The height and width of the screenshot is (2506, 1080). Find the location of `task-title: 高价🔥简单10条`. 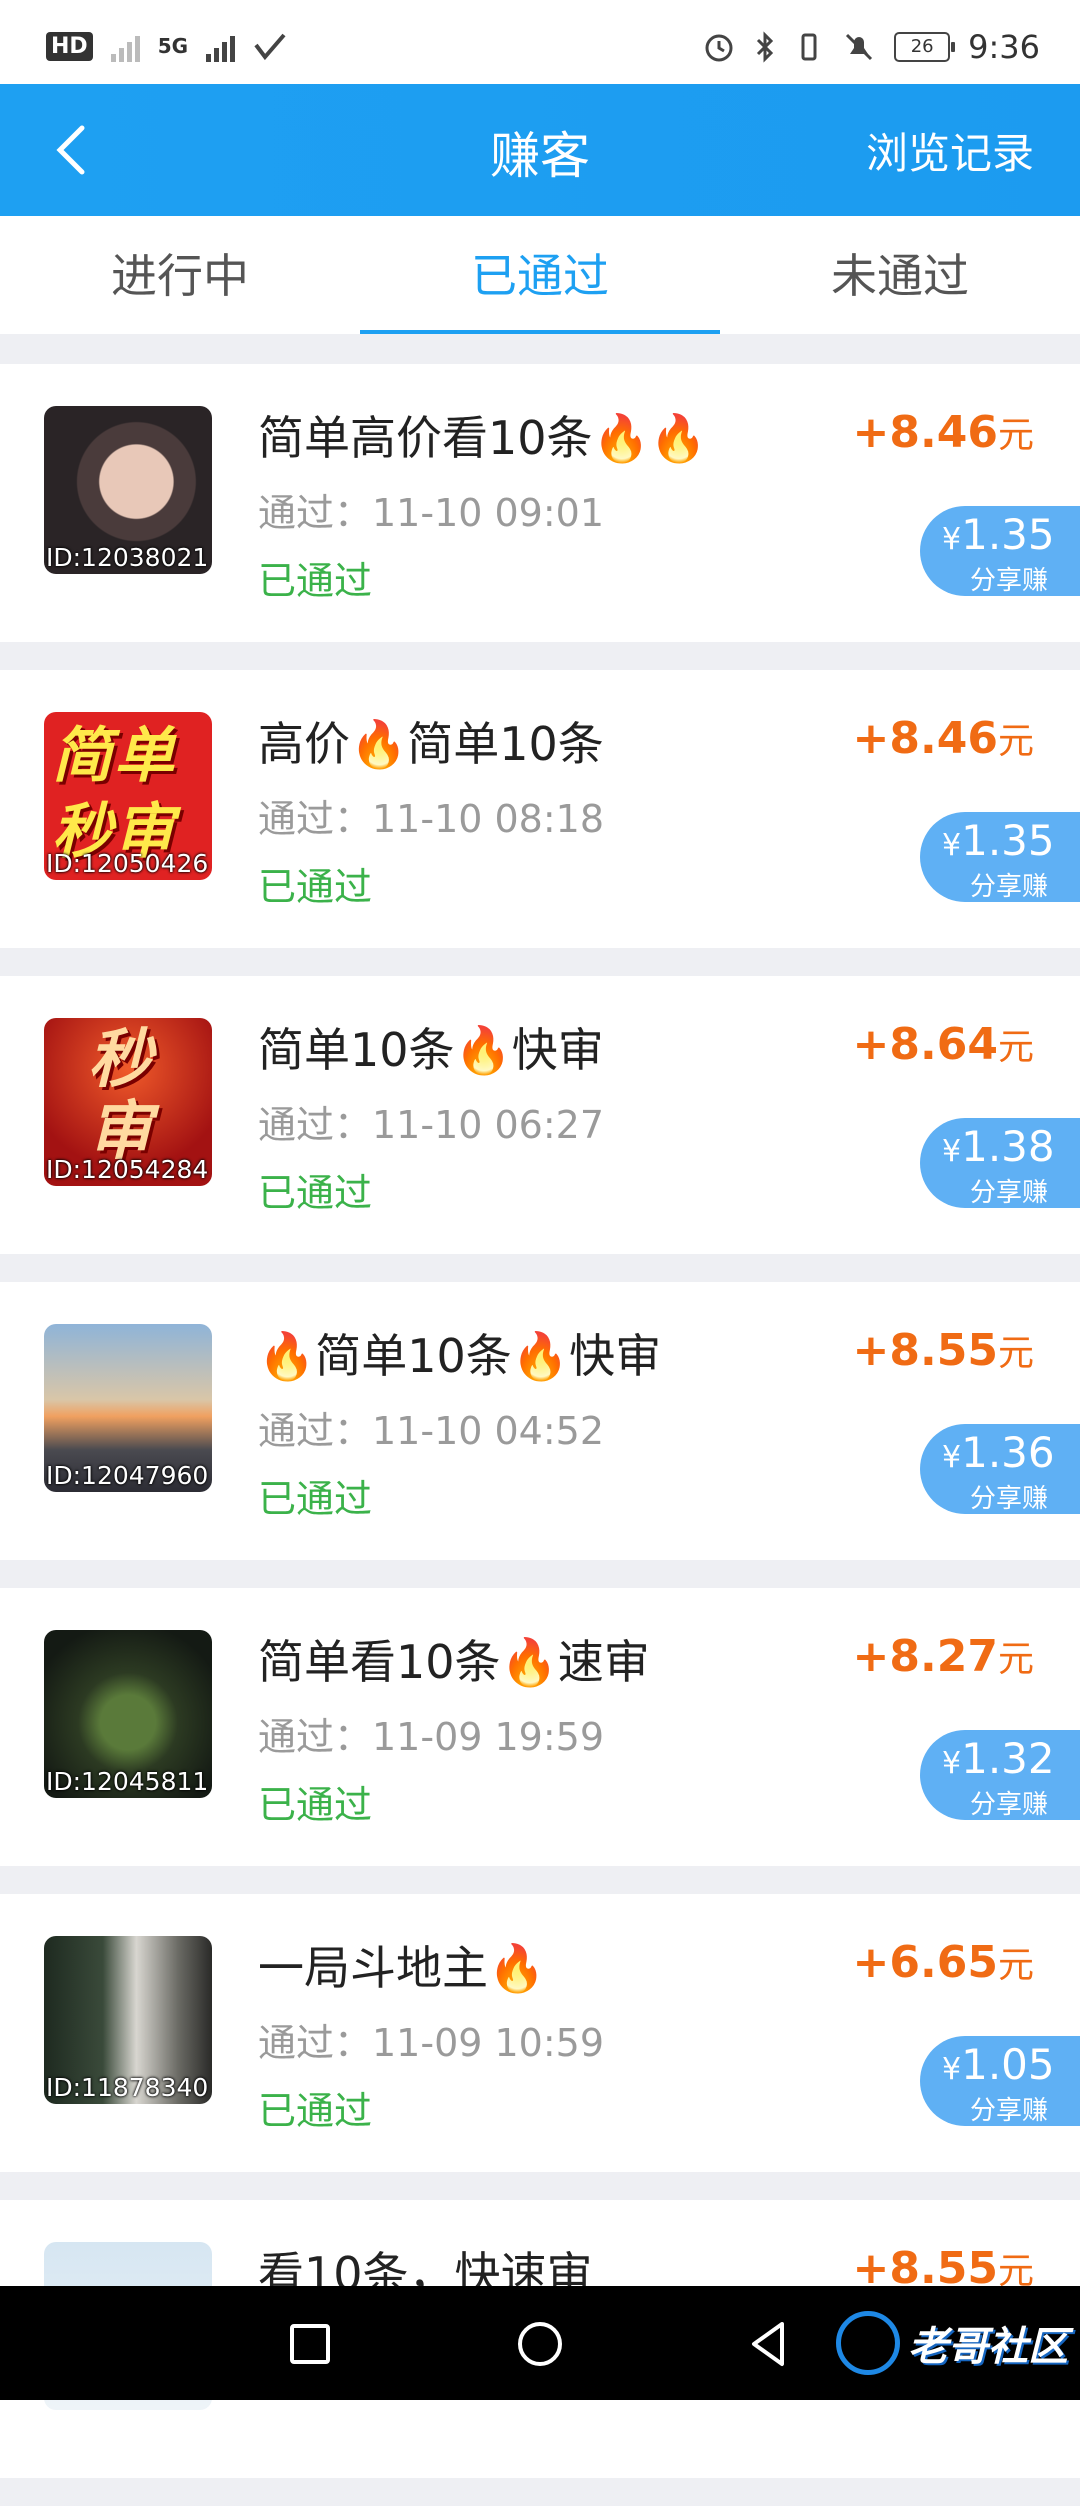

task-title: 高价🔥简单10条 is located at coordinates (431, 744).